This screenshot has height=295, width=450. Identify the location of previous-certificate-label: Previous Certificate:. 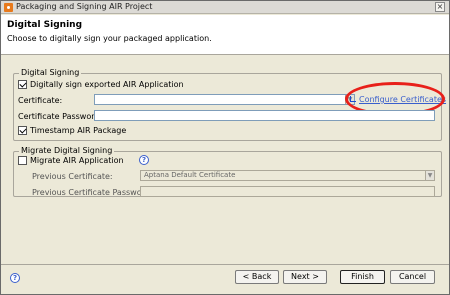
(72, 176).